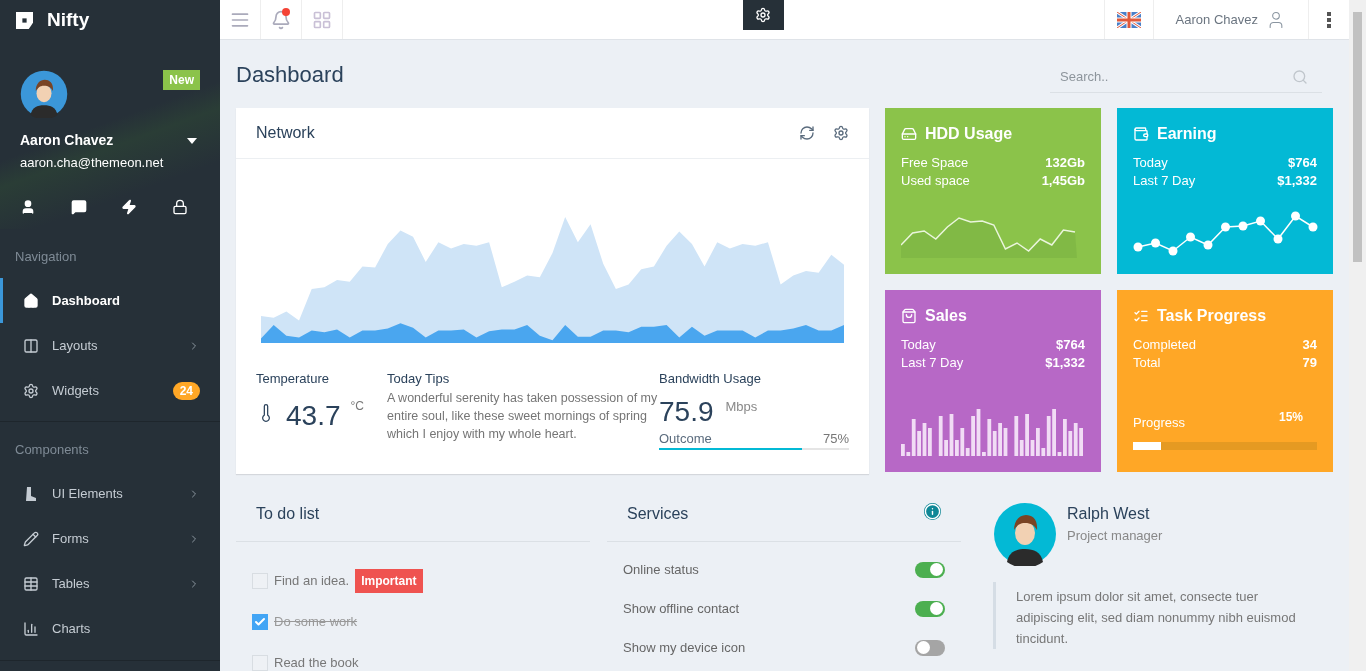 This screenshot has width=1366, height=671. What do you see at coordinates (110, 629) in the screenshot?
I see `nav-item: Charts` at bounding box center [110, 629].